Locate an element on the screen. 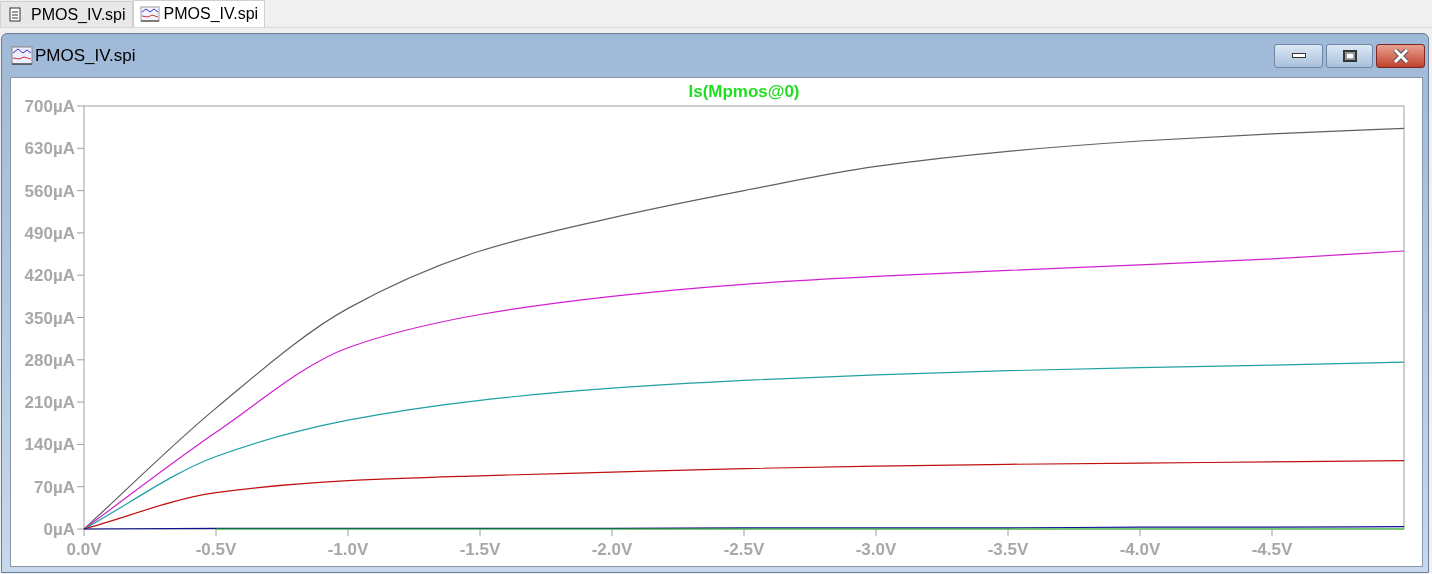 Image resolution: width=1432 pixels, height=574 pixels. x-tick-label: -3.0V is located at coordinates (876, 549).